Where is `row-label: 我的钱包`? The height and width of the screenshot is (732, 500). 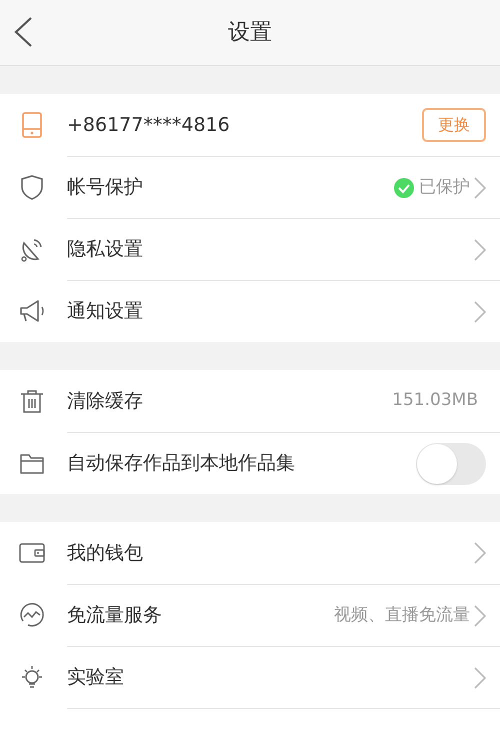 row-label: 我的钱包 is located at coordinates (105, 553).